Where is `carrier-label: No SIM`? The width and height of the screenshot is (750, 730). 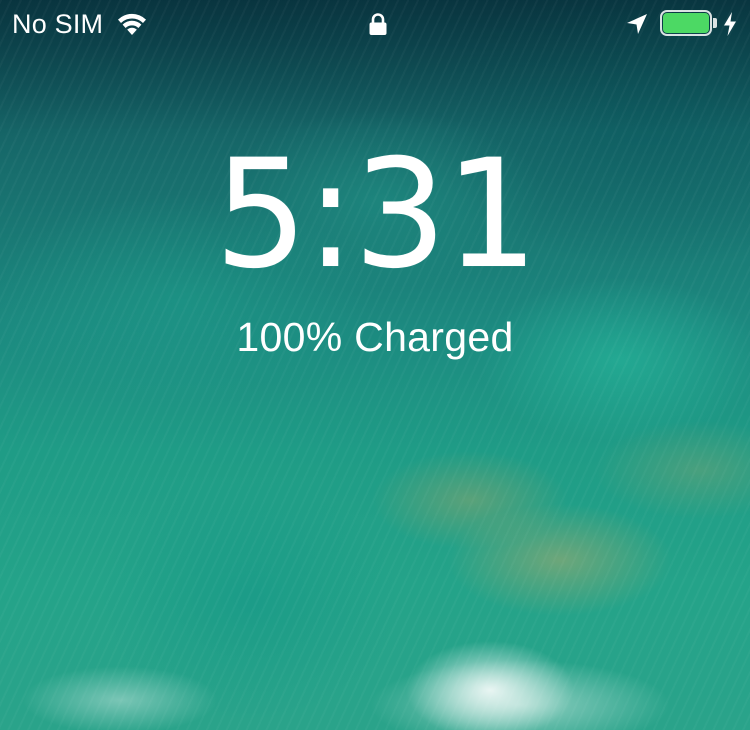
carrier-label: No SIM is located at coordinates (58, 24).